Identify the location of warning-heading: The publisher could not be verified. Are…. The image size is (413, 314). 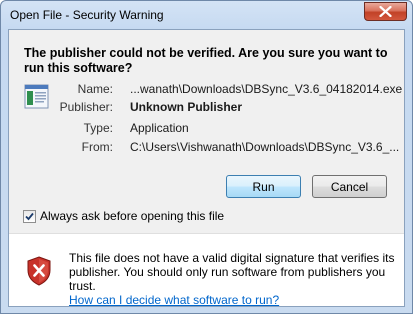
(206, 60).